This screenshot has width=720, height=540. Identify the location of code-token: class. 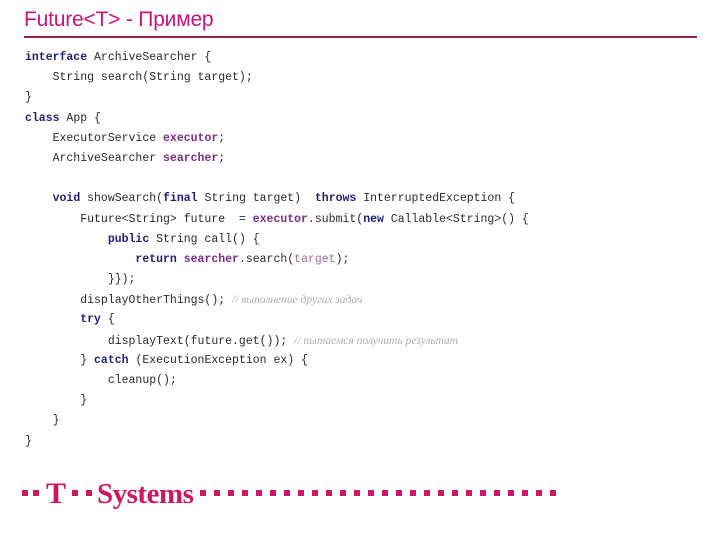
(46, 118).